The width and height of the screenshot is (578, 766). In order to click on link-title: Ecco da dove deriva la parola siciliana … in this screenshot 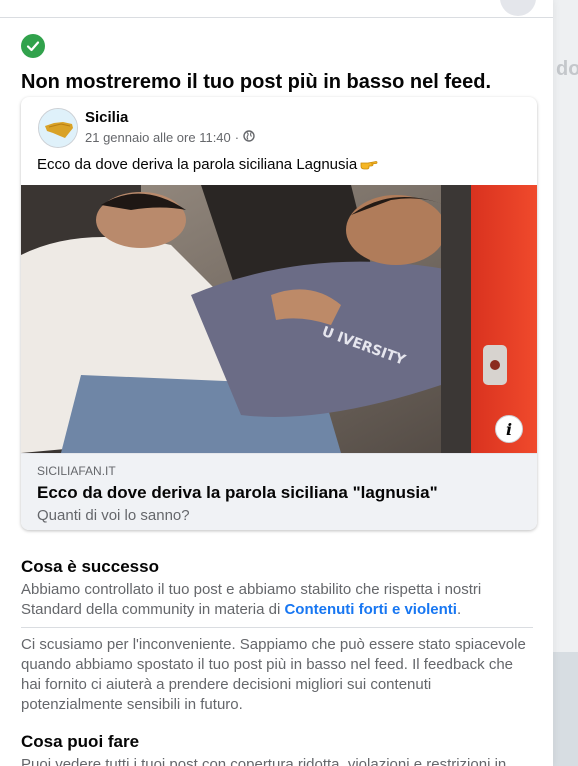, I will do `click(237, 493)`.